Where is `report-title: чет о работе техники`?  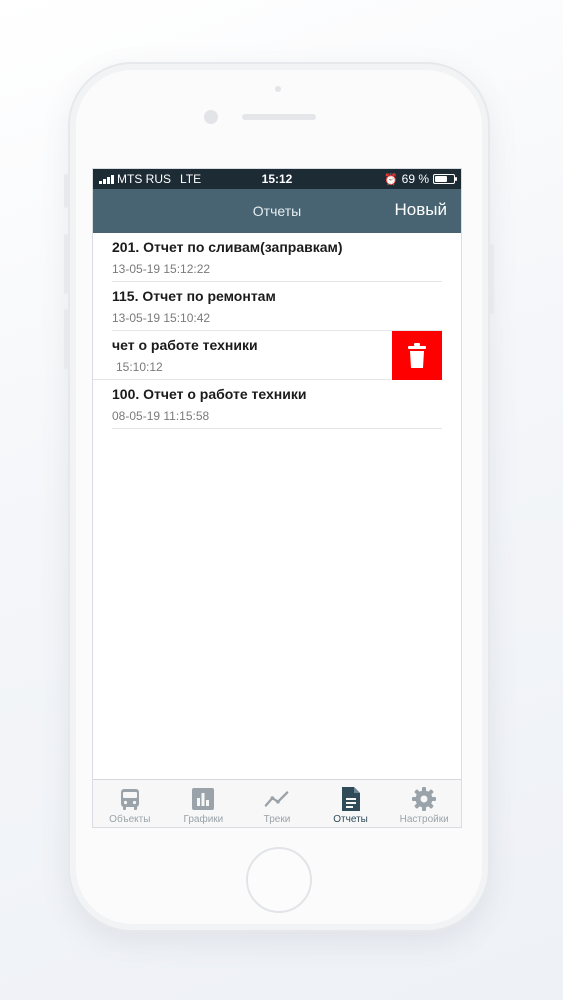 report-title: чет о работе техники is located at coordinates (185, 345).